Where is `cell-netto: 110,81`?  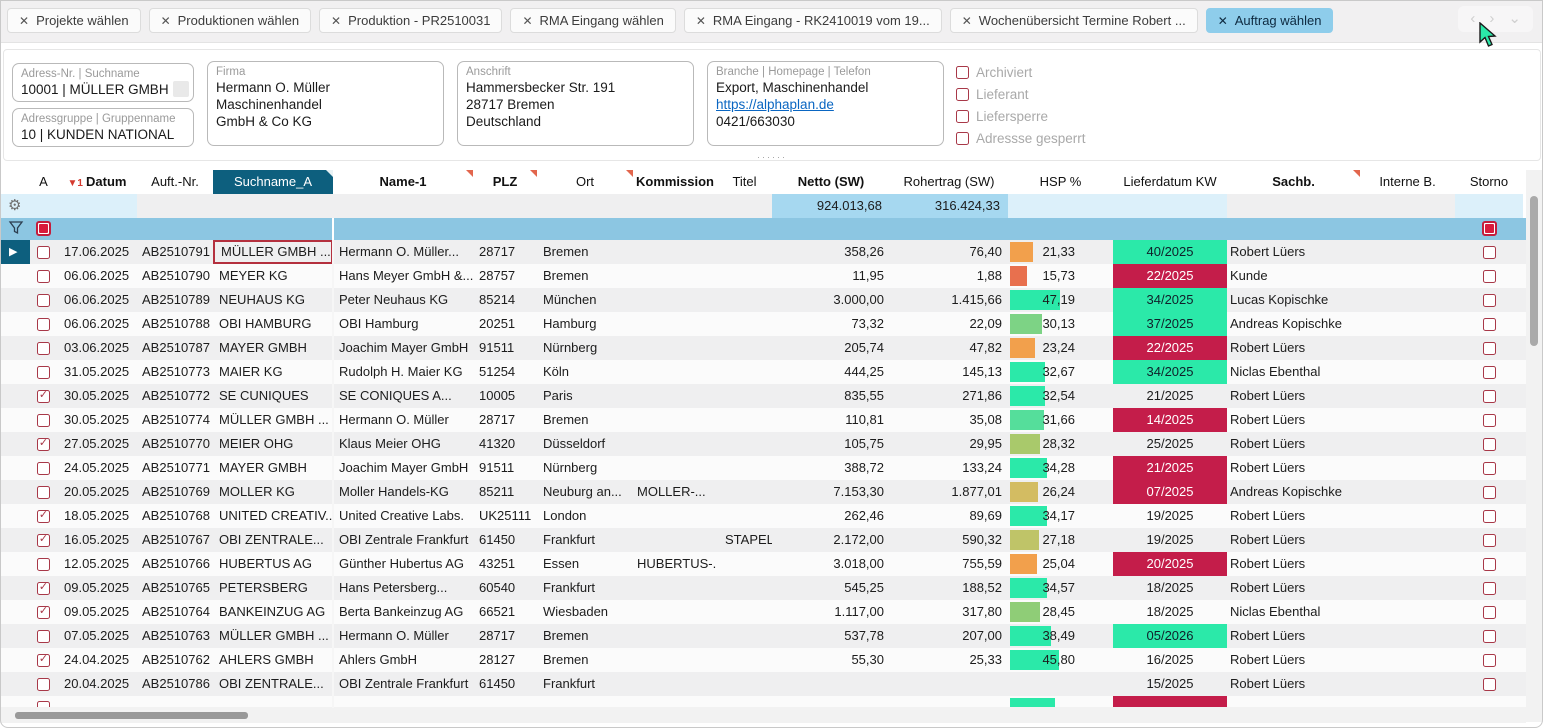 cell-netto: 110,81 is located at coordinates (831, 420).